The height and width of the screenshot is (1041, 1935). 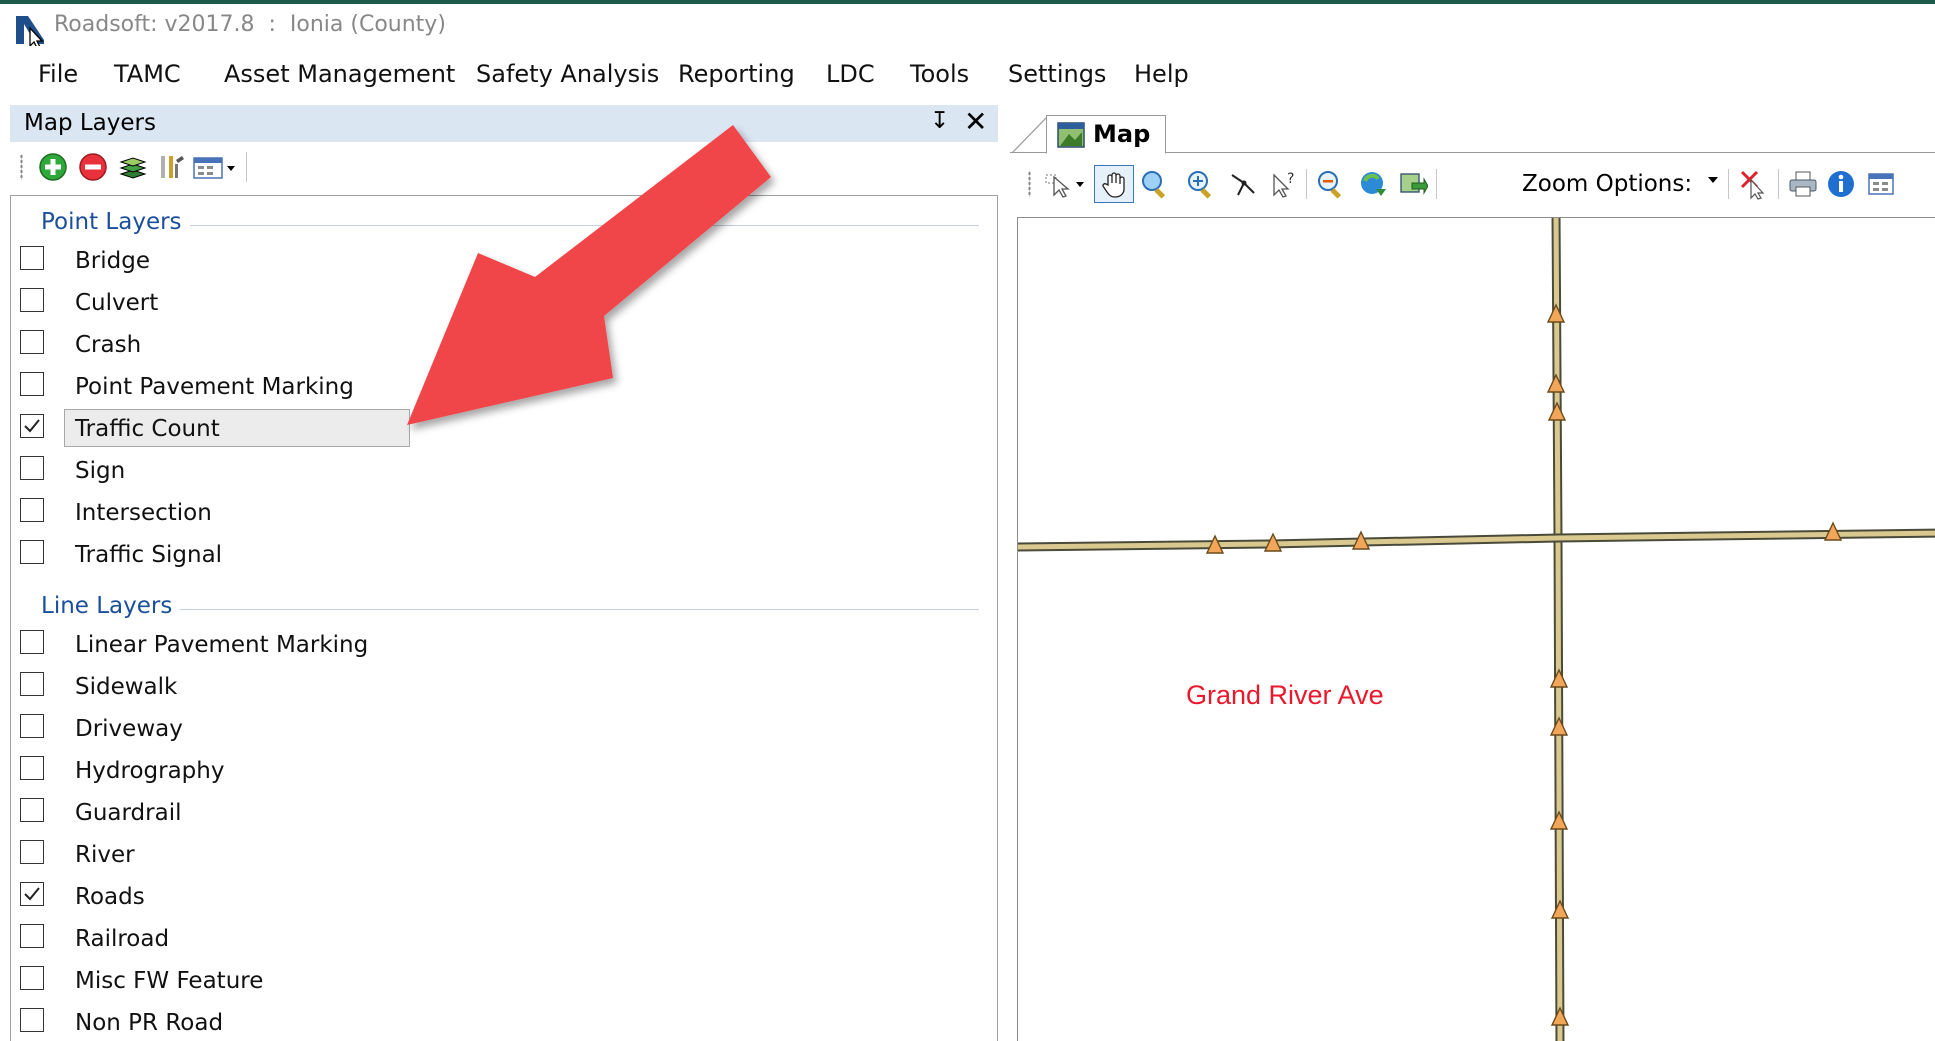 What do you see at coordinates (567, 74) in the screenshot?
I see `menu-safety-analysis: Safety Analysis` at bounding box center [567, 74].